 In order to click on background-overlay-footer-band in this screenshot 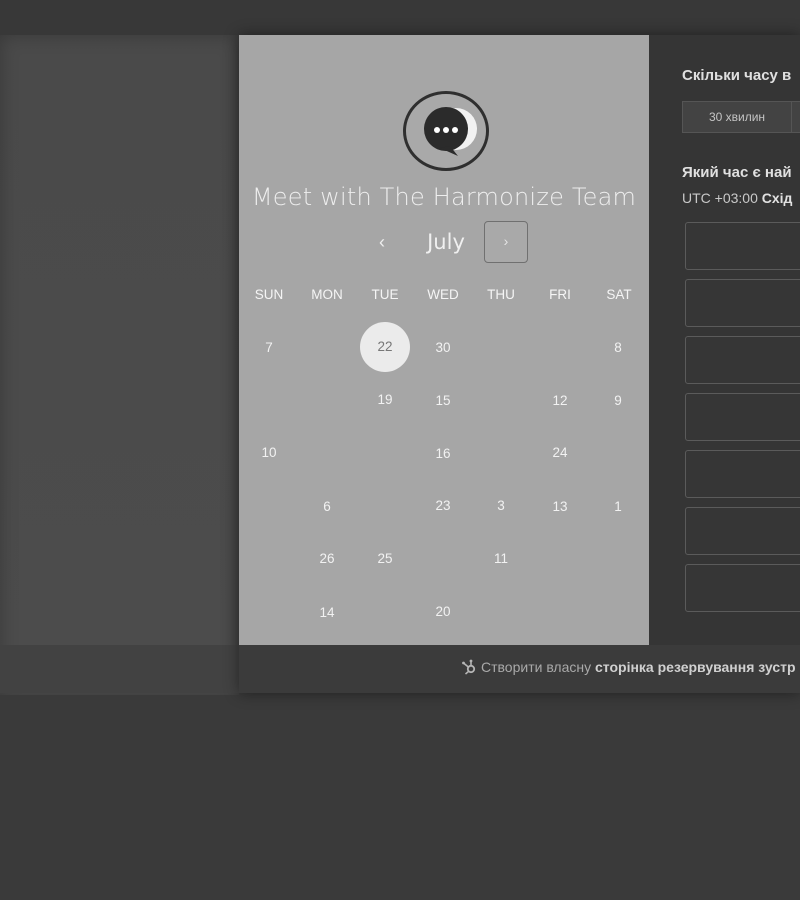, I will do `click(119, 669)`.